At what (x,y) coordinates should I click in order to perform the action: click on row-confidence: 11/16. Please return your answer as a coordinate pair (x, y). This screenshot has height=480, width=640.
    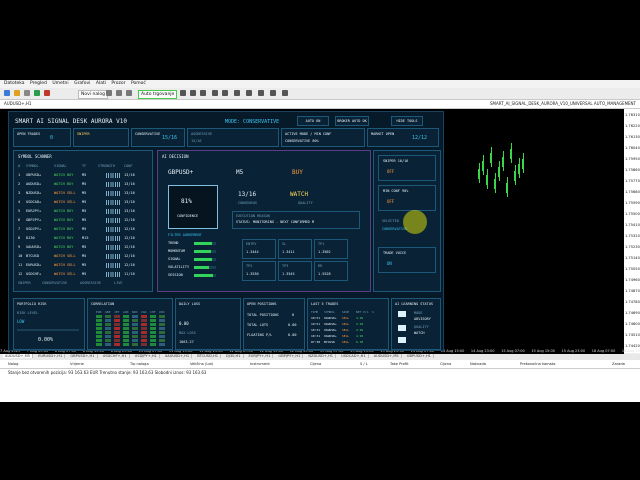
    Looking at the image, I should click on (129, 274).